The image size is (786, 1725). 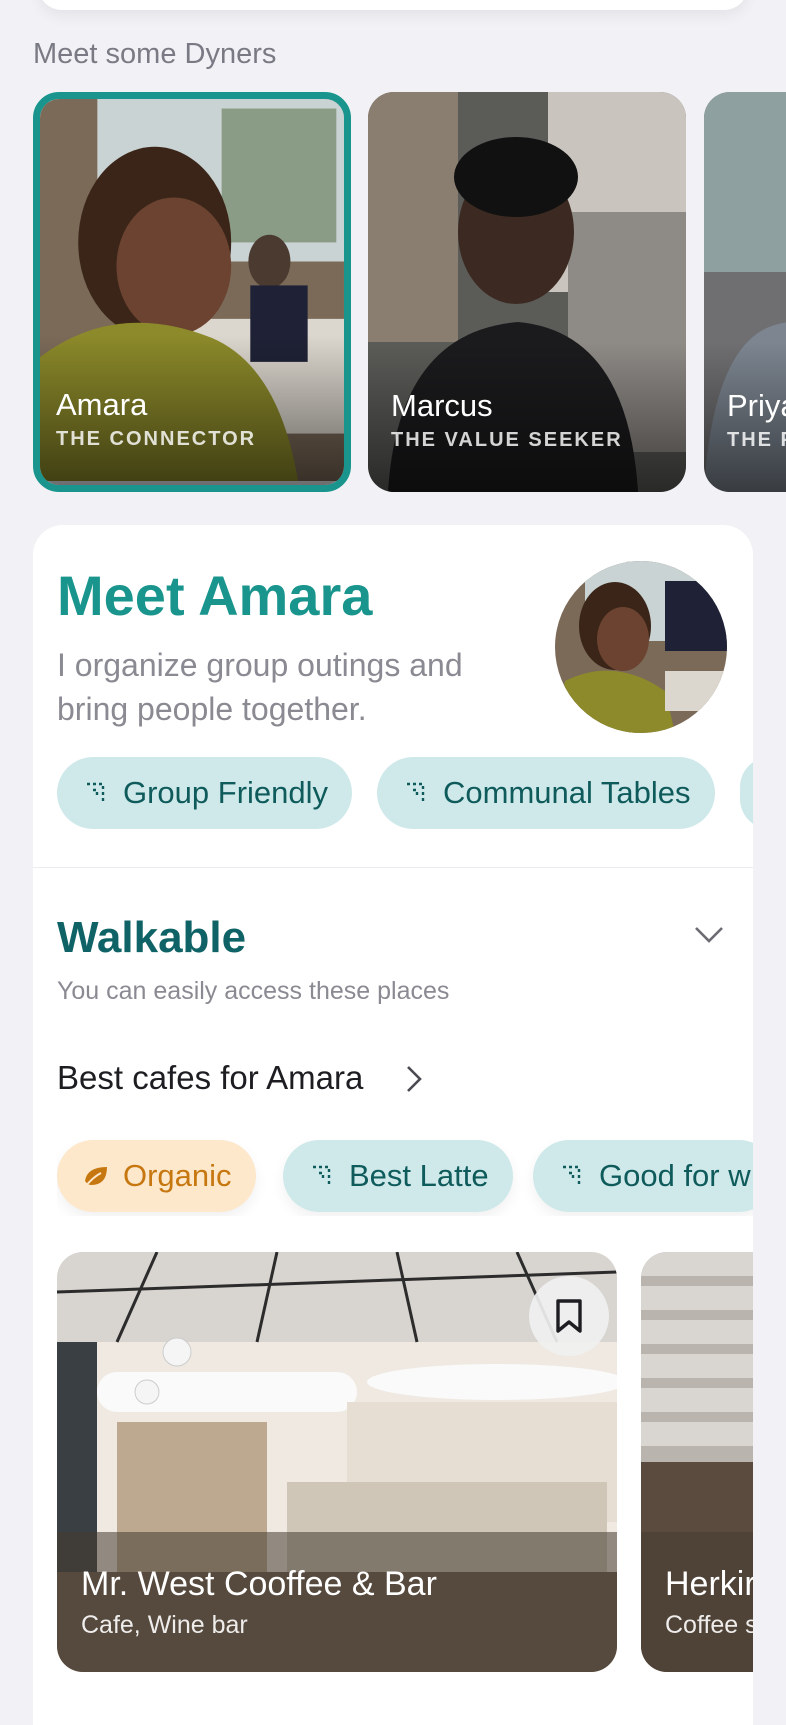 What do you see at coordinates (215, 595) in the screenshot?
I see `page-title: Meet Amara` at bounding box center [215, 595].